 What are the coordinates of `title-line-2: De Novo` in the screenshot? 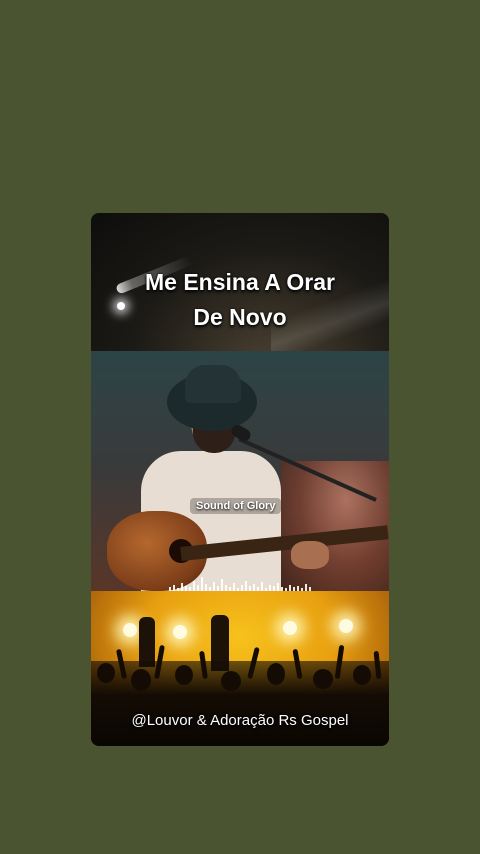 It's located at (240, 317).